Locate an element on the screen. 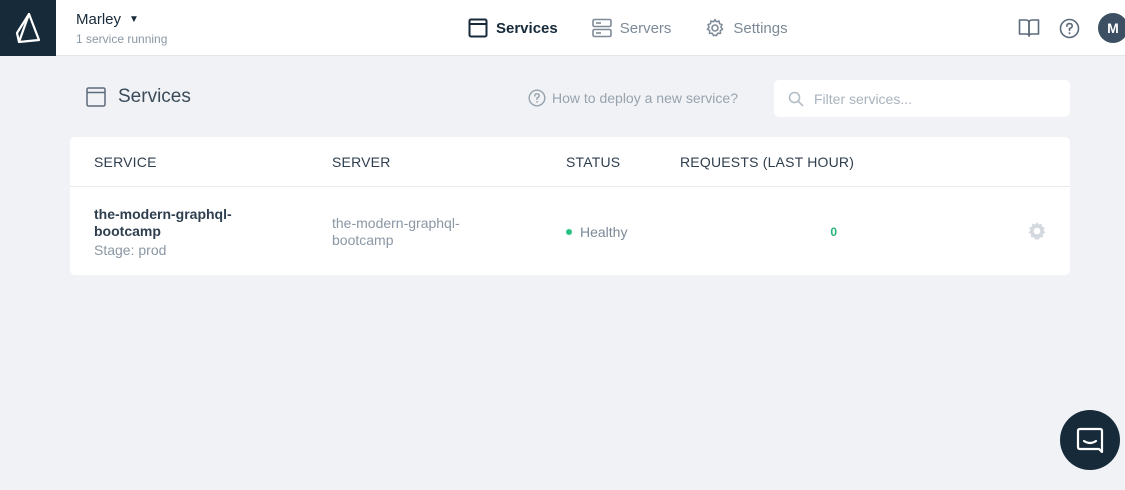 This screenshot has width=1125, height=490. server-icon is located at coordinates (601, 28).